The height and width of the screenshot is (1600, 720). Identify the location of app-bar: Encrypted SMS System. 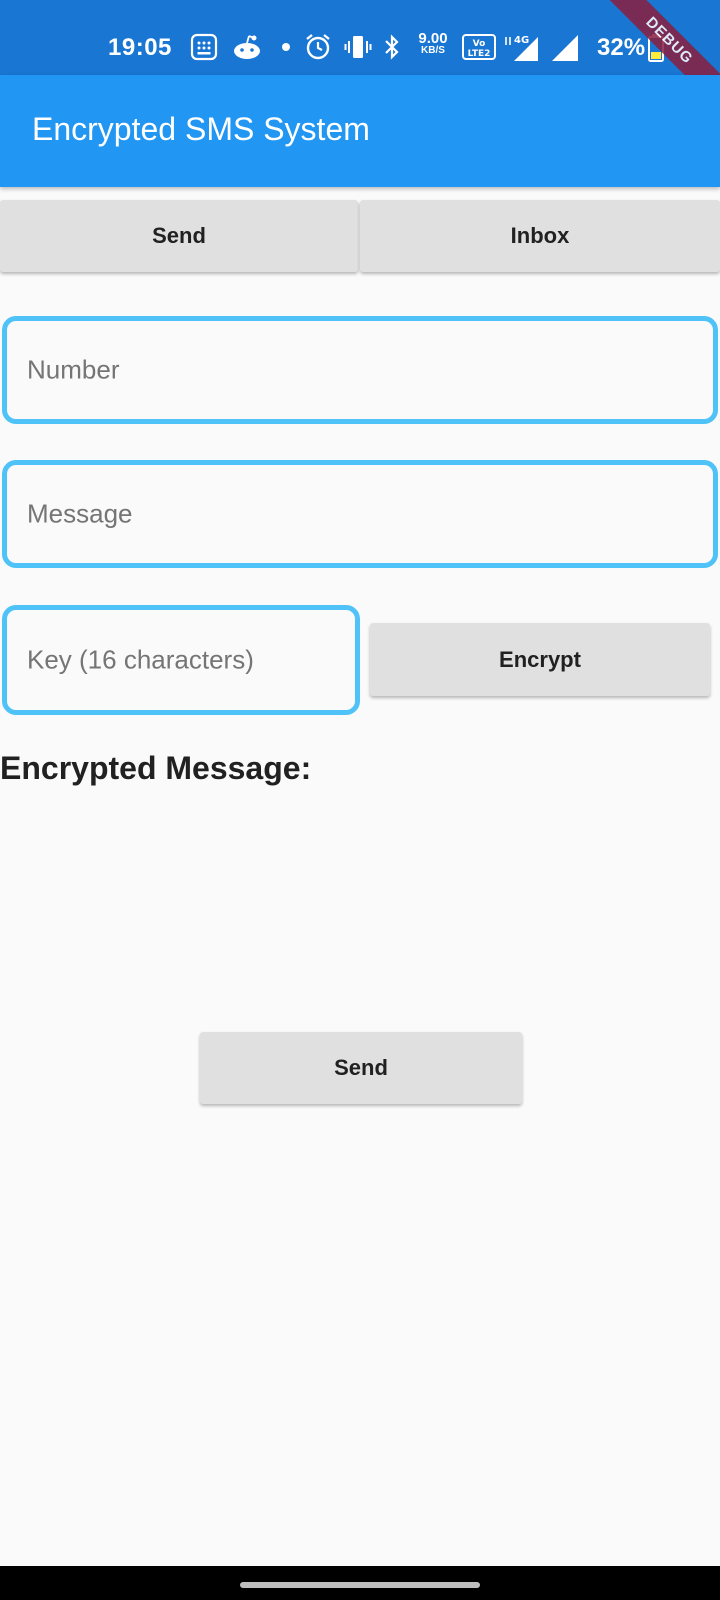
(360, 131).